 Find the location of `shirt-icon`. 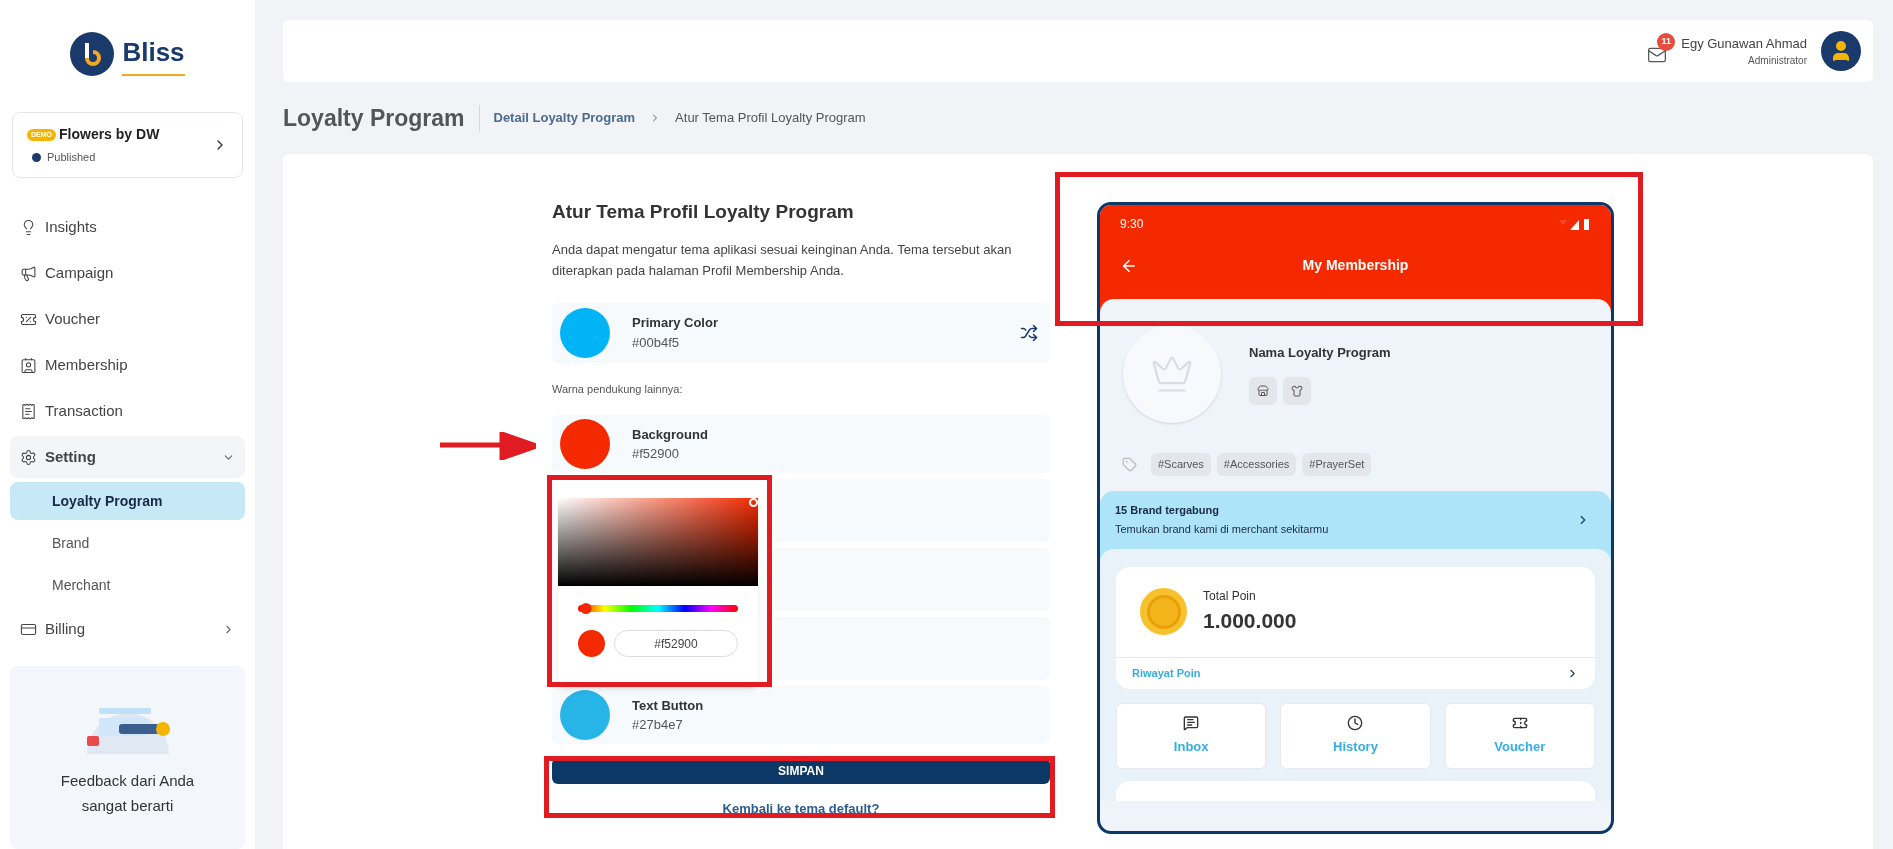

shirt-icon is located at coordinates (1297, 390).